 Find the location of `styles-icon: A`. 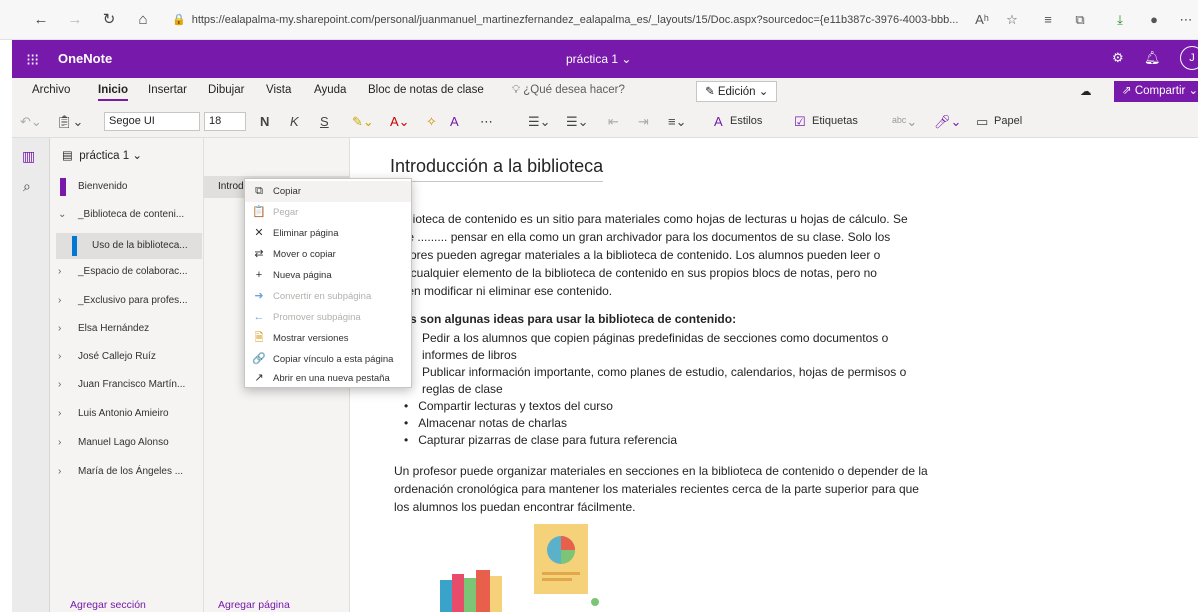

styles-icon: A is located at coordinates (718, 121).